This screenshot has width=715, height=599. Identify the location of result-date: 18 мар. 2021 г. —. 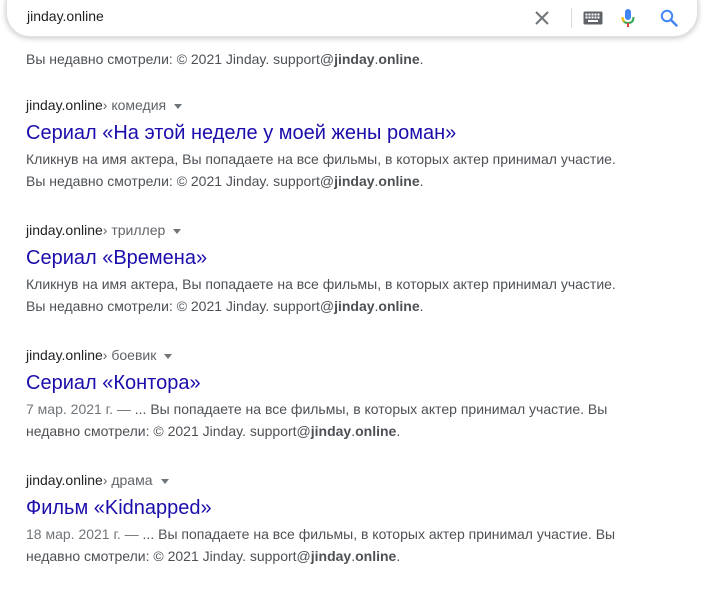
(84, 534).